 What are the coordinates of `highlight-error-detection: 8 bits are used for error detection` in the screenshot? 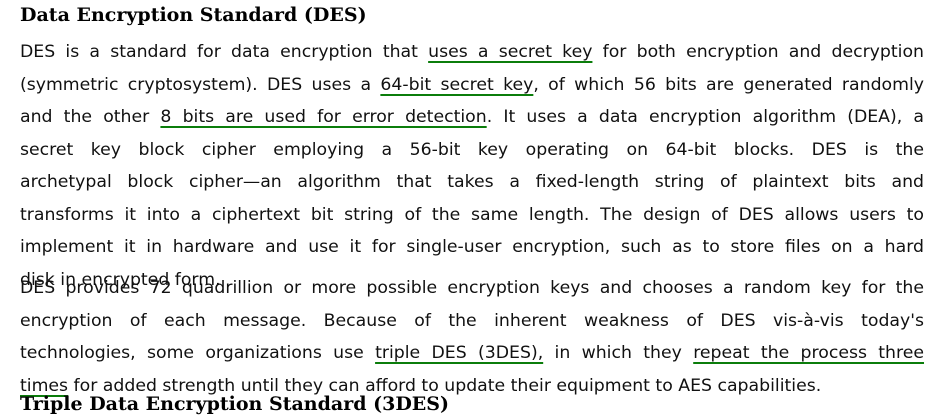 It's located at (323, 117).